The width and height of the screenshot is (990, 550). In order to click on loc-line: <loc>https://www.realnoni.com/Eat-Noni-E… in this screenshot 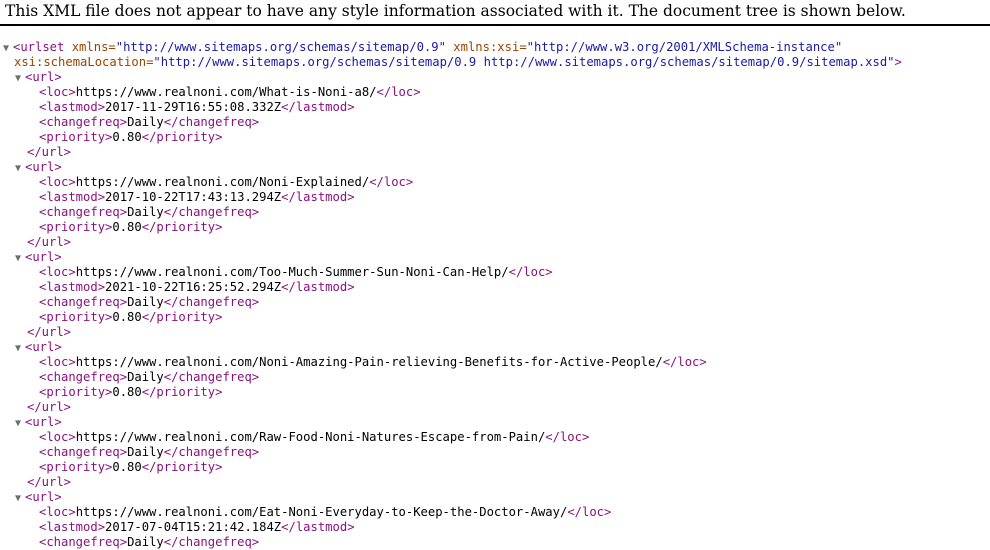, I will do `click(495, 512)`.